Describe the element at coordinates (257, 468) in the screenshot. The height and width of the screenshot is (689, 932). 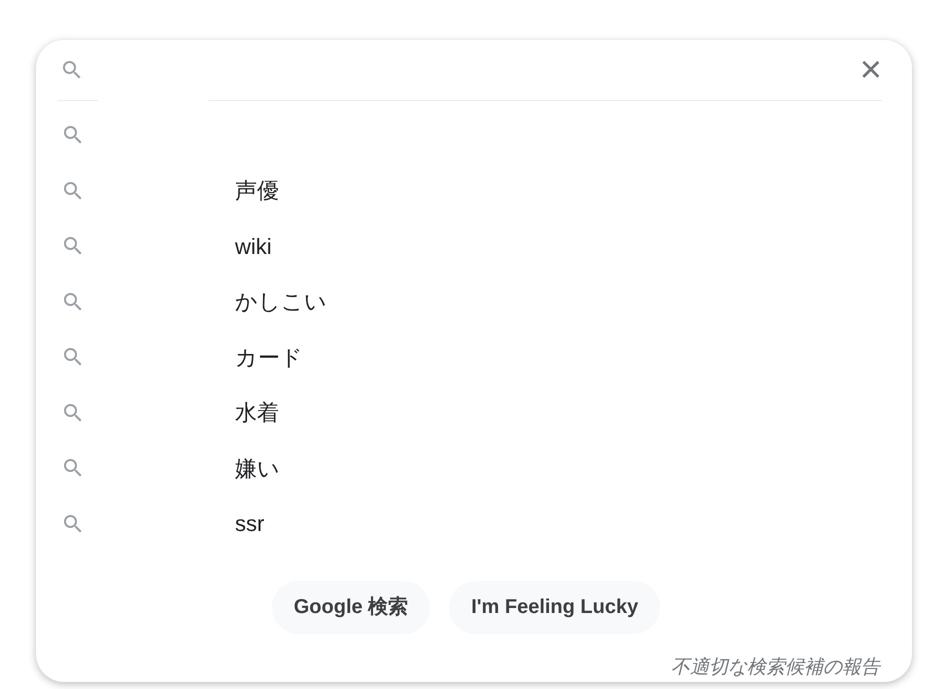
I see `suggestion-item: 嫌い` at that location.